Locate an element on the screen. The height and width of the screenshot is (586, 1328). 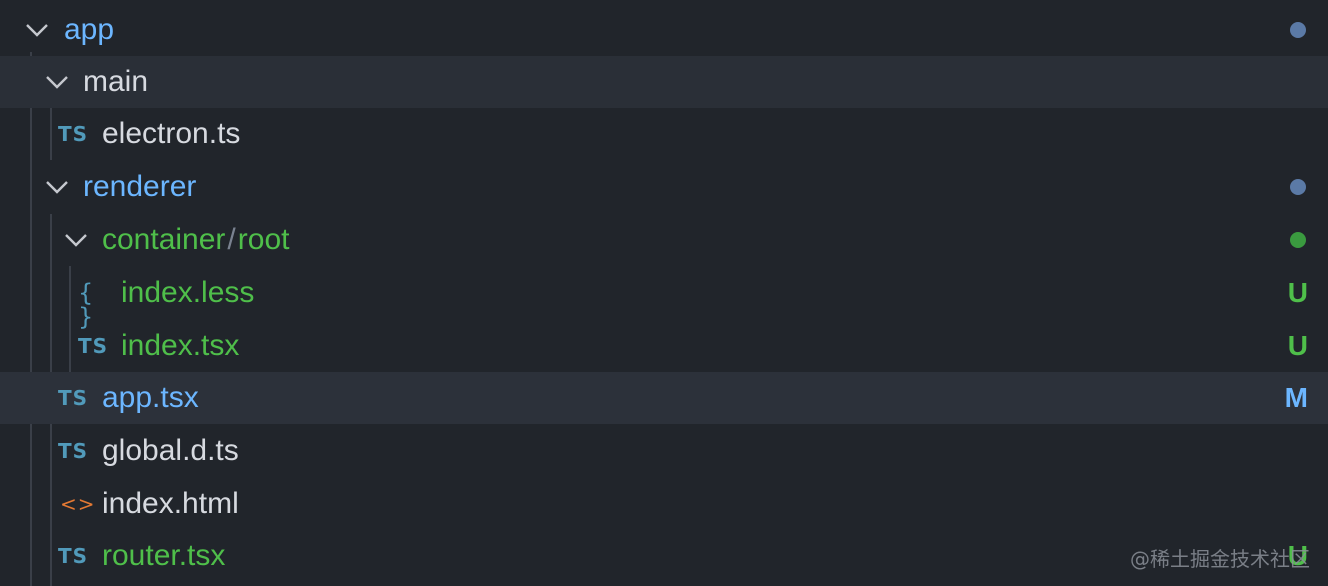
folder-label: main is located at coordinates (116, 81).